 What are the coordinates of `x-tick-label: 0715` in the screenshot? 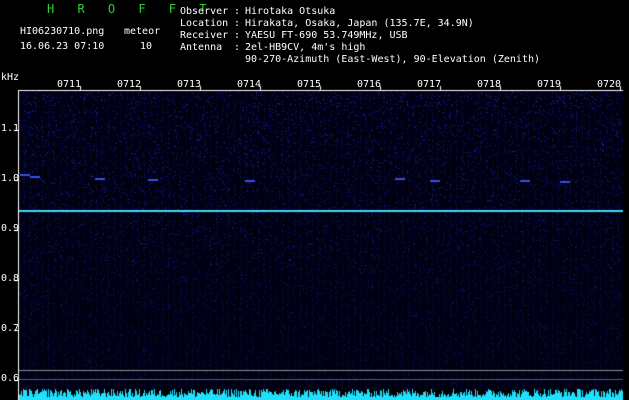 It's located at (309, 84).